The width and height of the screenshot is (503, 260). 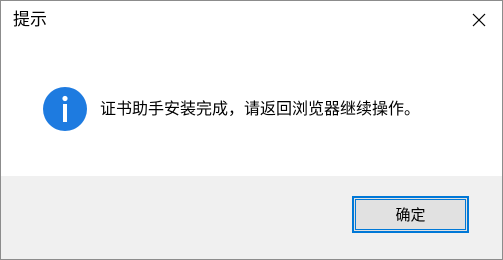 I want to click on ok-button: 确定, so click(x=410, y=214).